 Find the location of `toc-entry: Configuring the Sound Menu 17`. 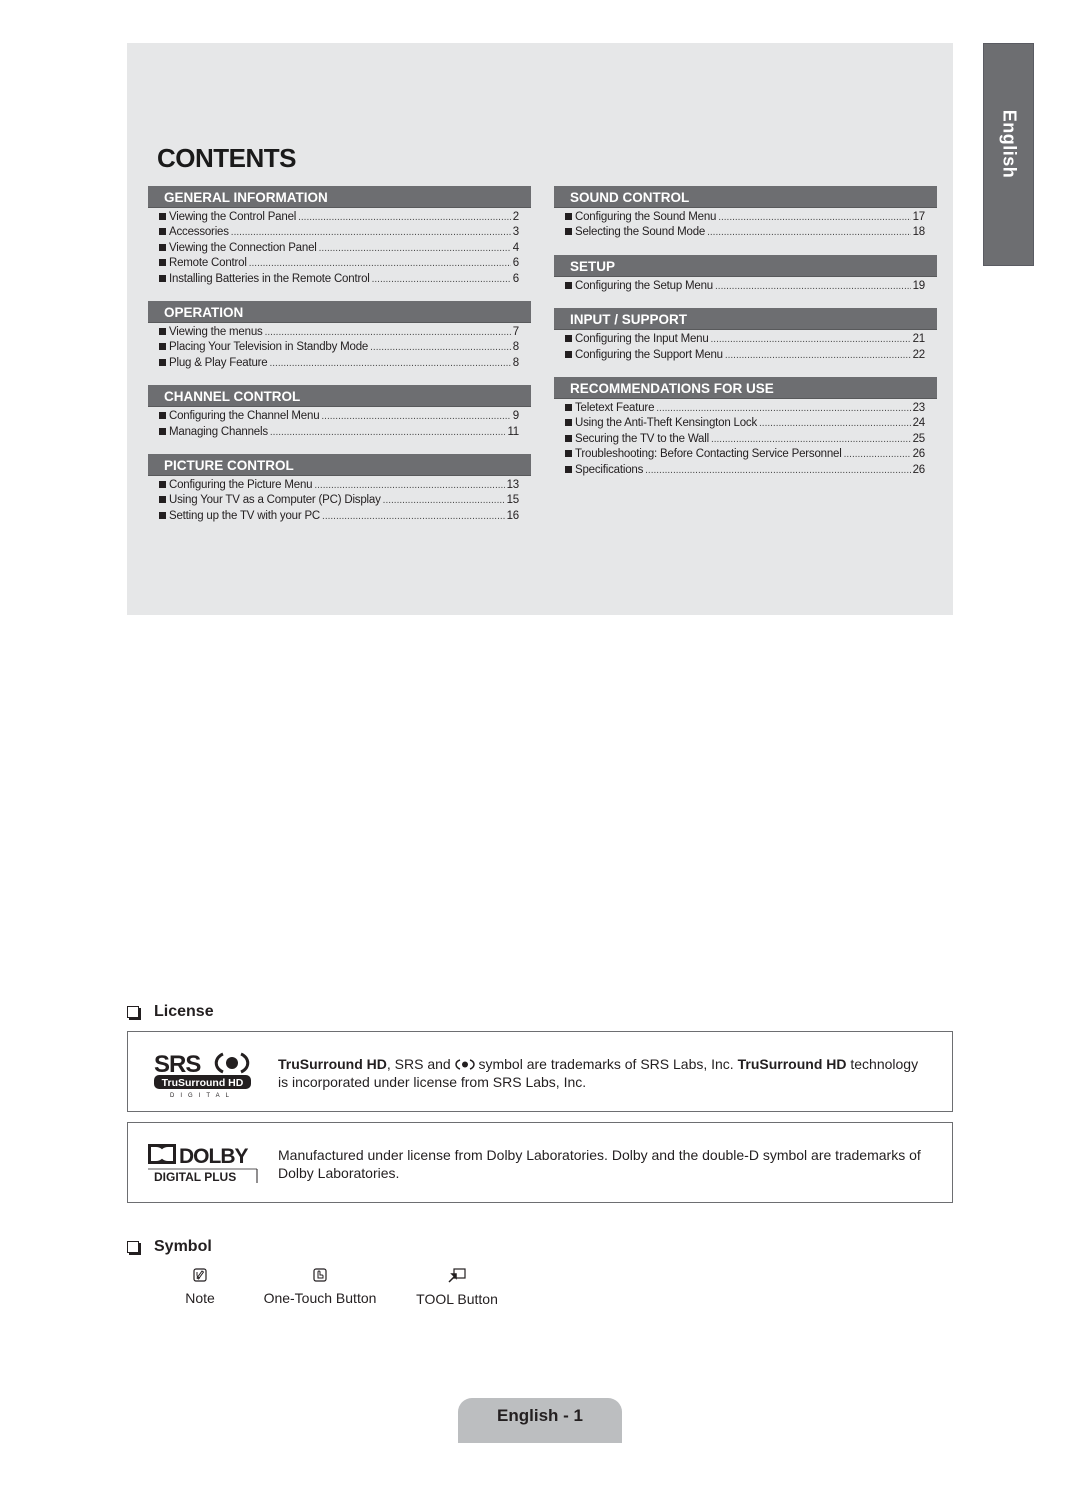

toc-entry: Configuring the Sound Menu 17 is located at coordinates (745, 217).